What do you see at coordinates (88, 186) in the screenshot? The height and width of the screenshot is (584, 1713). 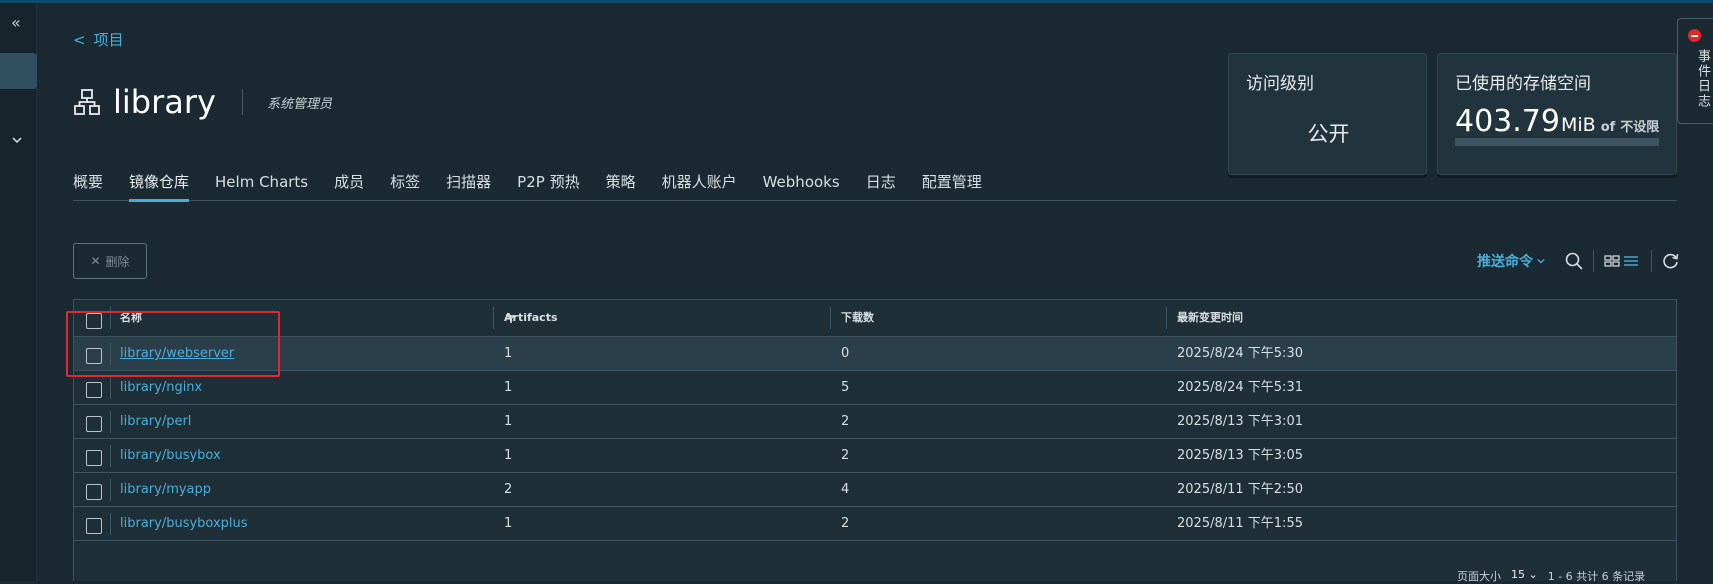 I see `tab-0: 概要` at bounding box center [88, 186].